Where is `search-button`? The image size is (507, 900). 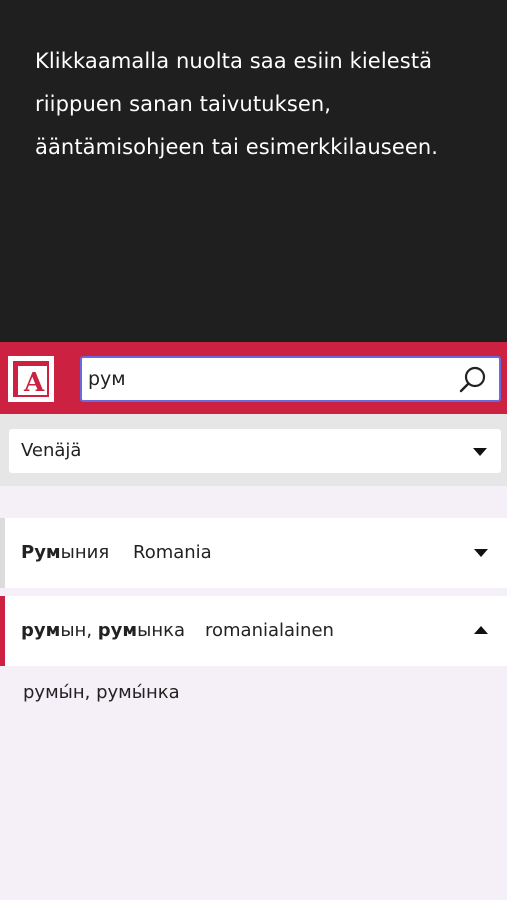
search-button is located at coordinates (473, 380).